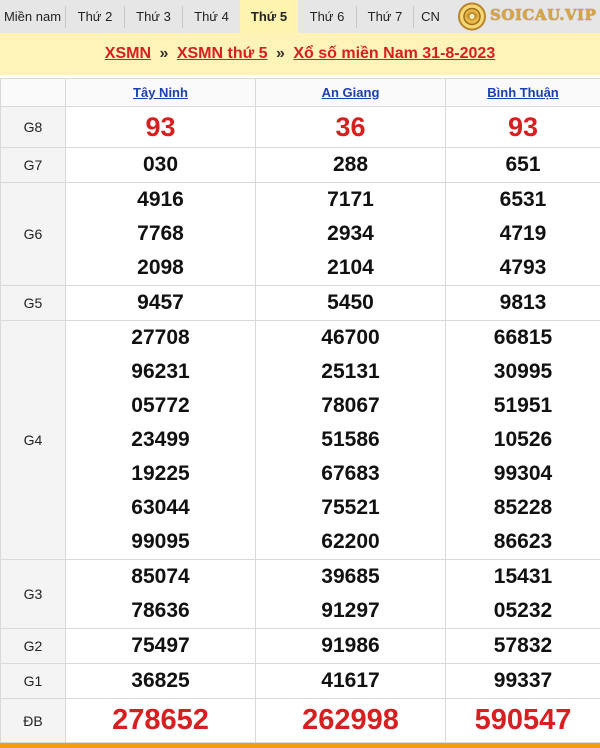  Describe the element at coordinates (350, 473) in the screenshot. I see `prize-number: 67683` at that location.